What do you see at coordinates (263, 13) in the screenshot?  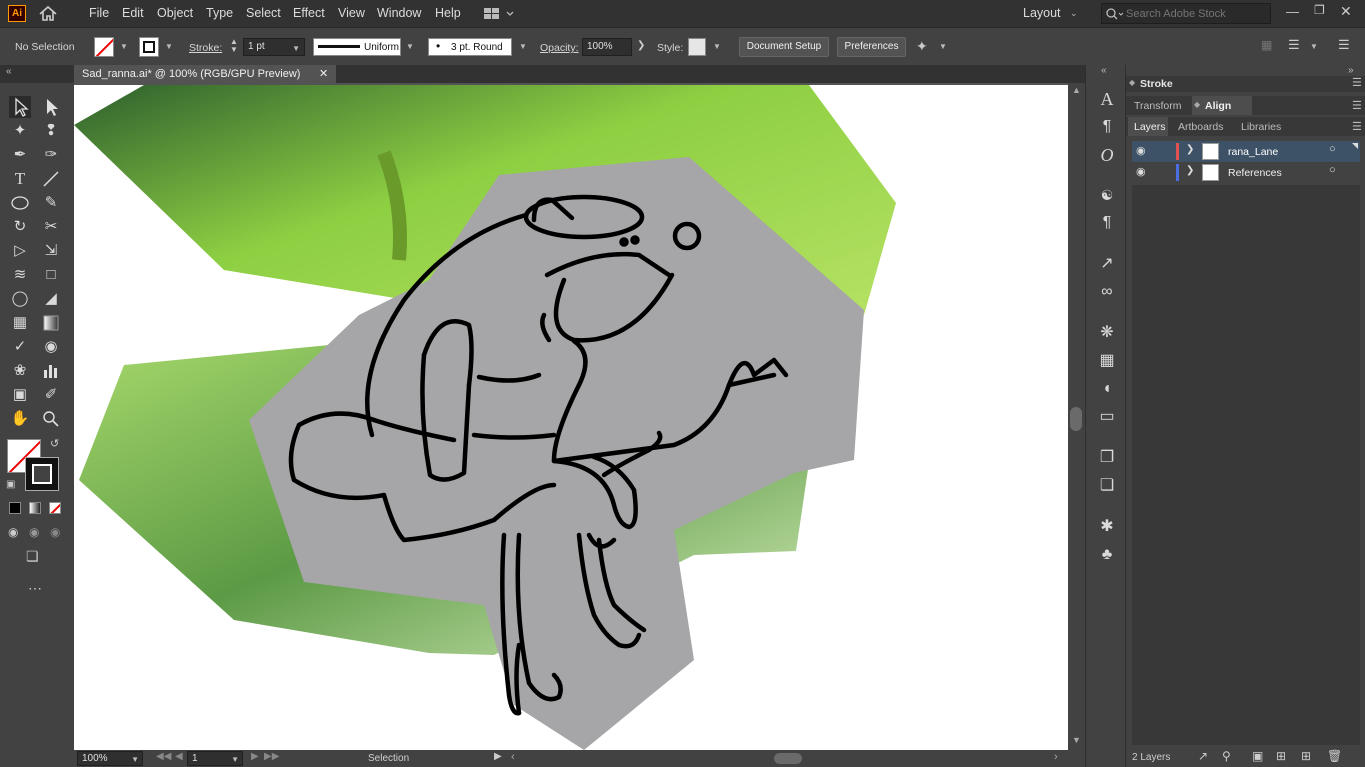 I see `menu-select: Select` at bounding box center [263, 13].